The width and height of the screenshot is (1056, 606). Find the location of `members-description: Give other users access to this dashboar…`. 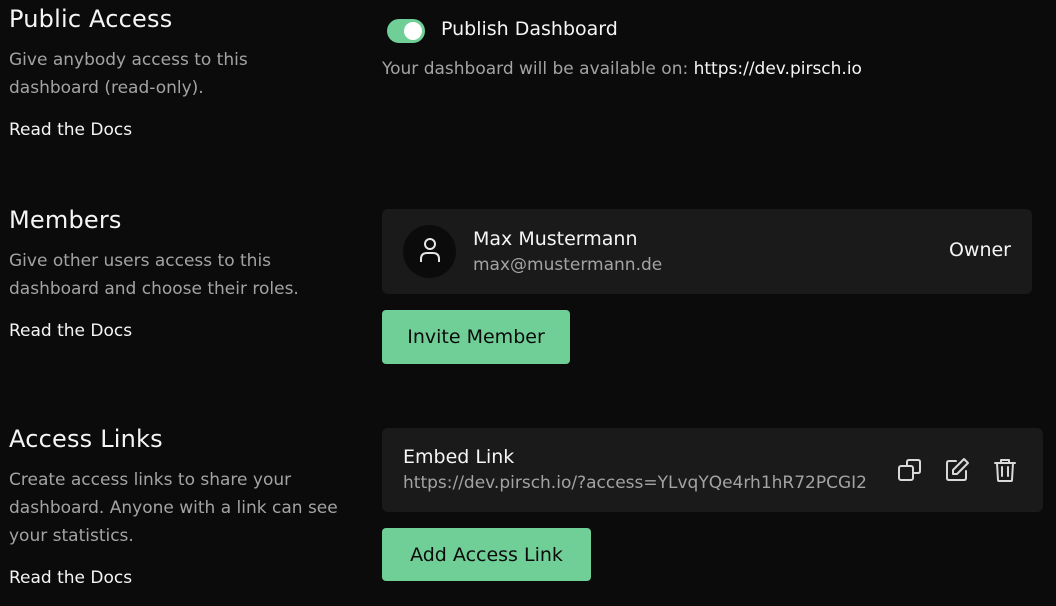

members-description: Give other users access to this dashboar… is located at coordinates (154, 275).